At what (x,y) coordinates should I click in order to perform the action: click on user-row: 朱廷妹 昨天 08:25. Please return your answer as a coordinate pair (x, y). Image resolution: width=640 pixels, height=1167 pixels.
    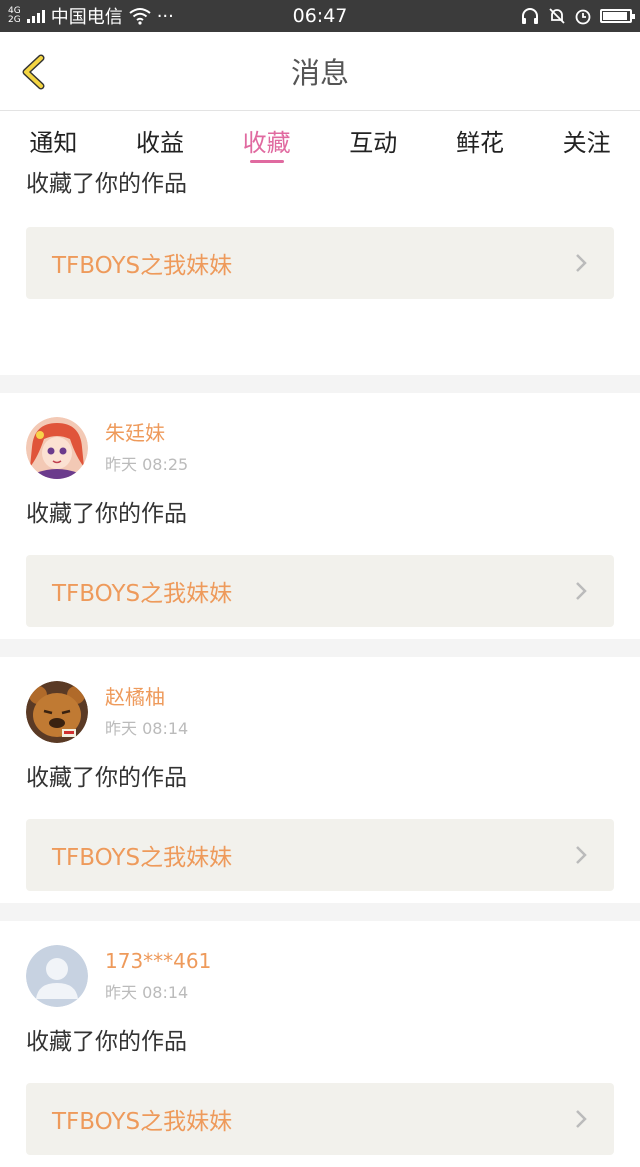
    Looking at the image, I should click on (320, 448).